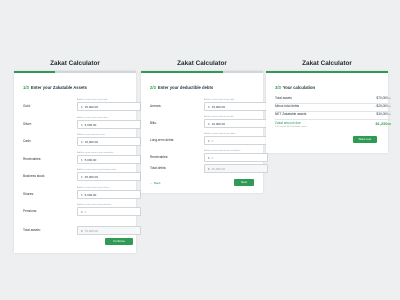 This screenshot has height=300, width=400. Describe the element at coordinates (93, 187) in the screenshot. I see `field-hint: Add the current value of your shares` at that location.